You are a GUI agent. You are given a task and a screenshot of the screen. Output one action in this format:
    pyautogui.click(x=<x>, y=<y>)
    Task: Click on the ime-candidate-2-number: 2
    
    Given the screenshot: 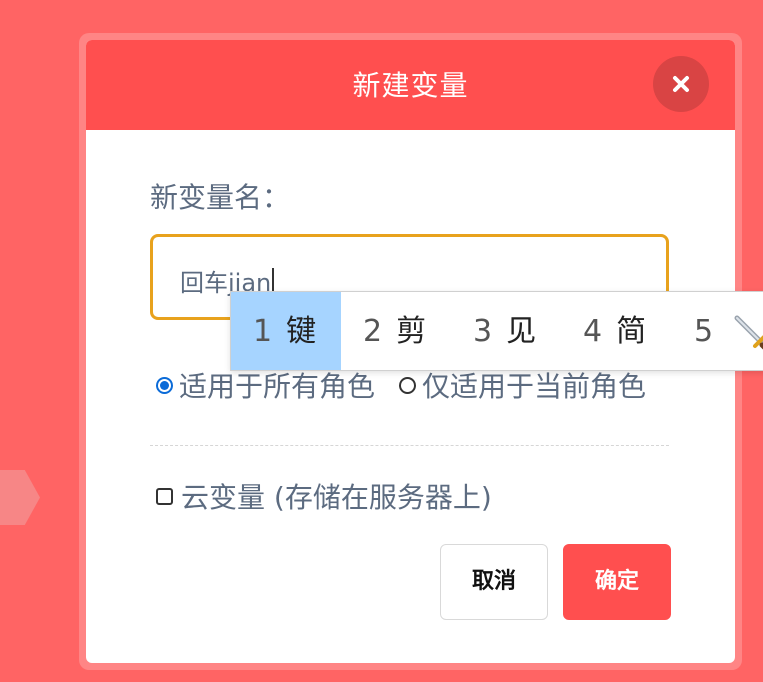 What is the action you would take?
    pyautogui.click(x=373, y=331)
    